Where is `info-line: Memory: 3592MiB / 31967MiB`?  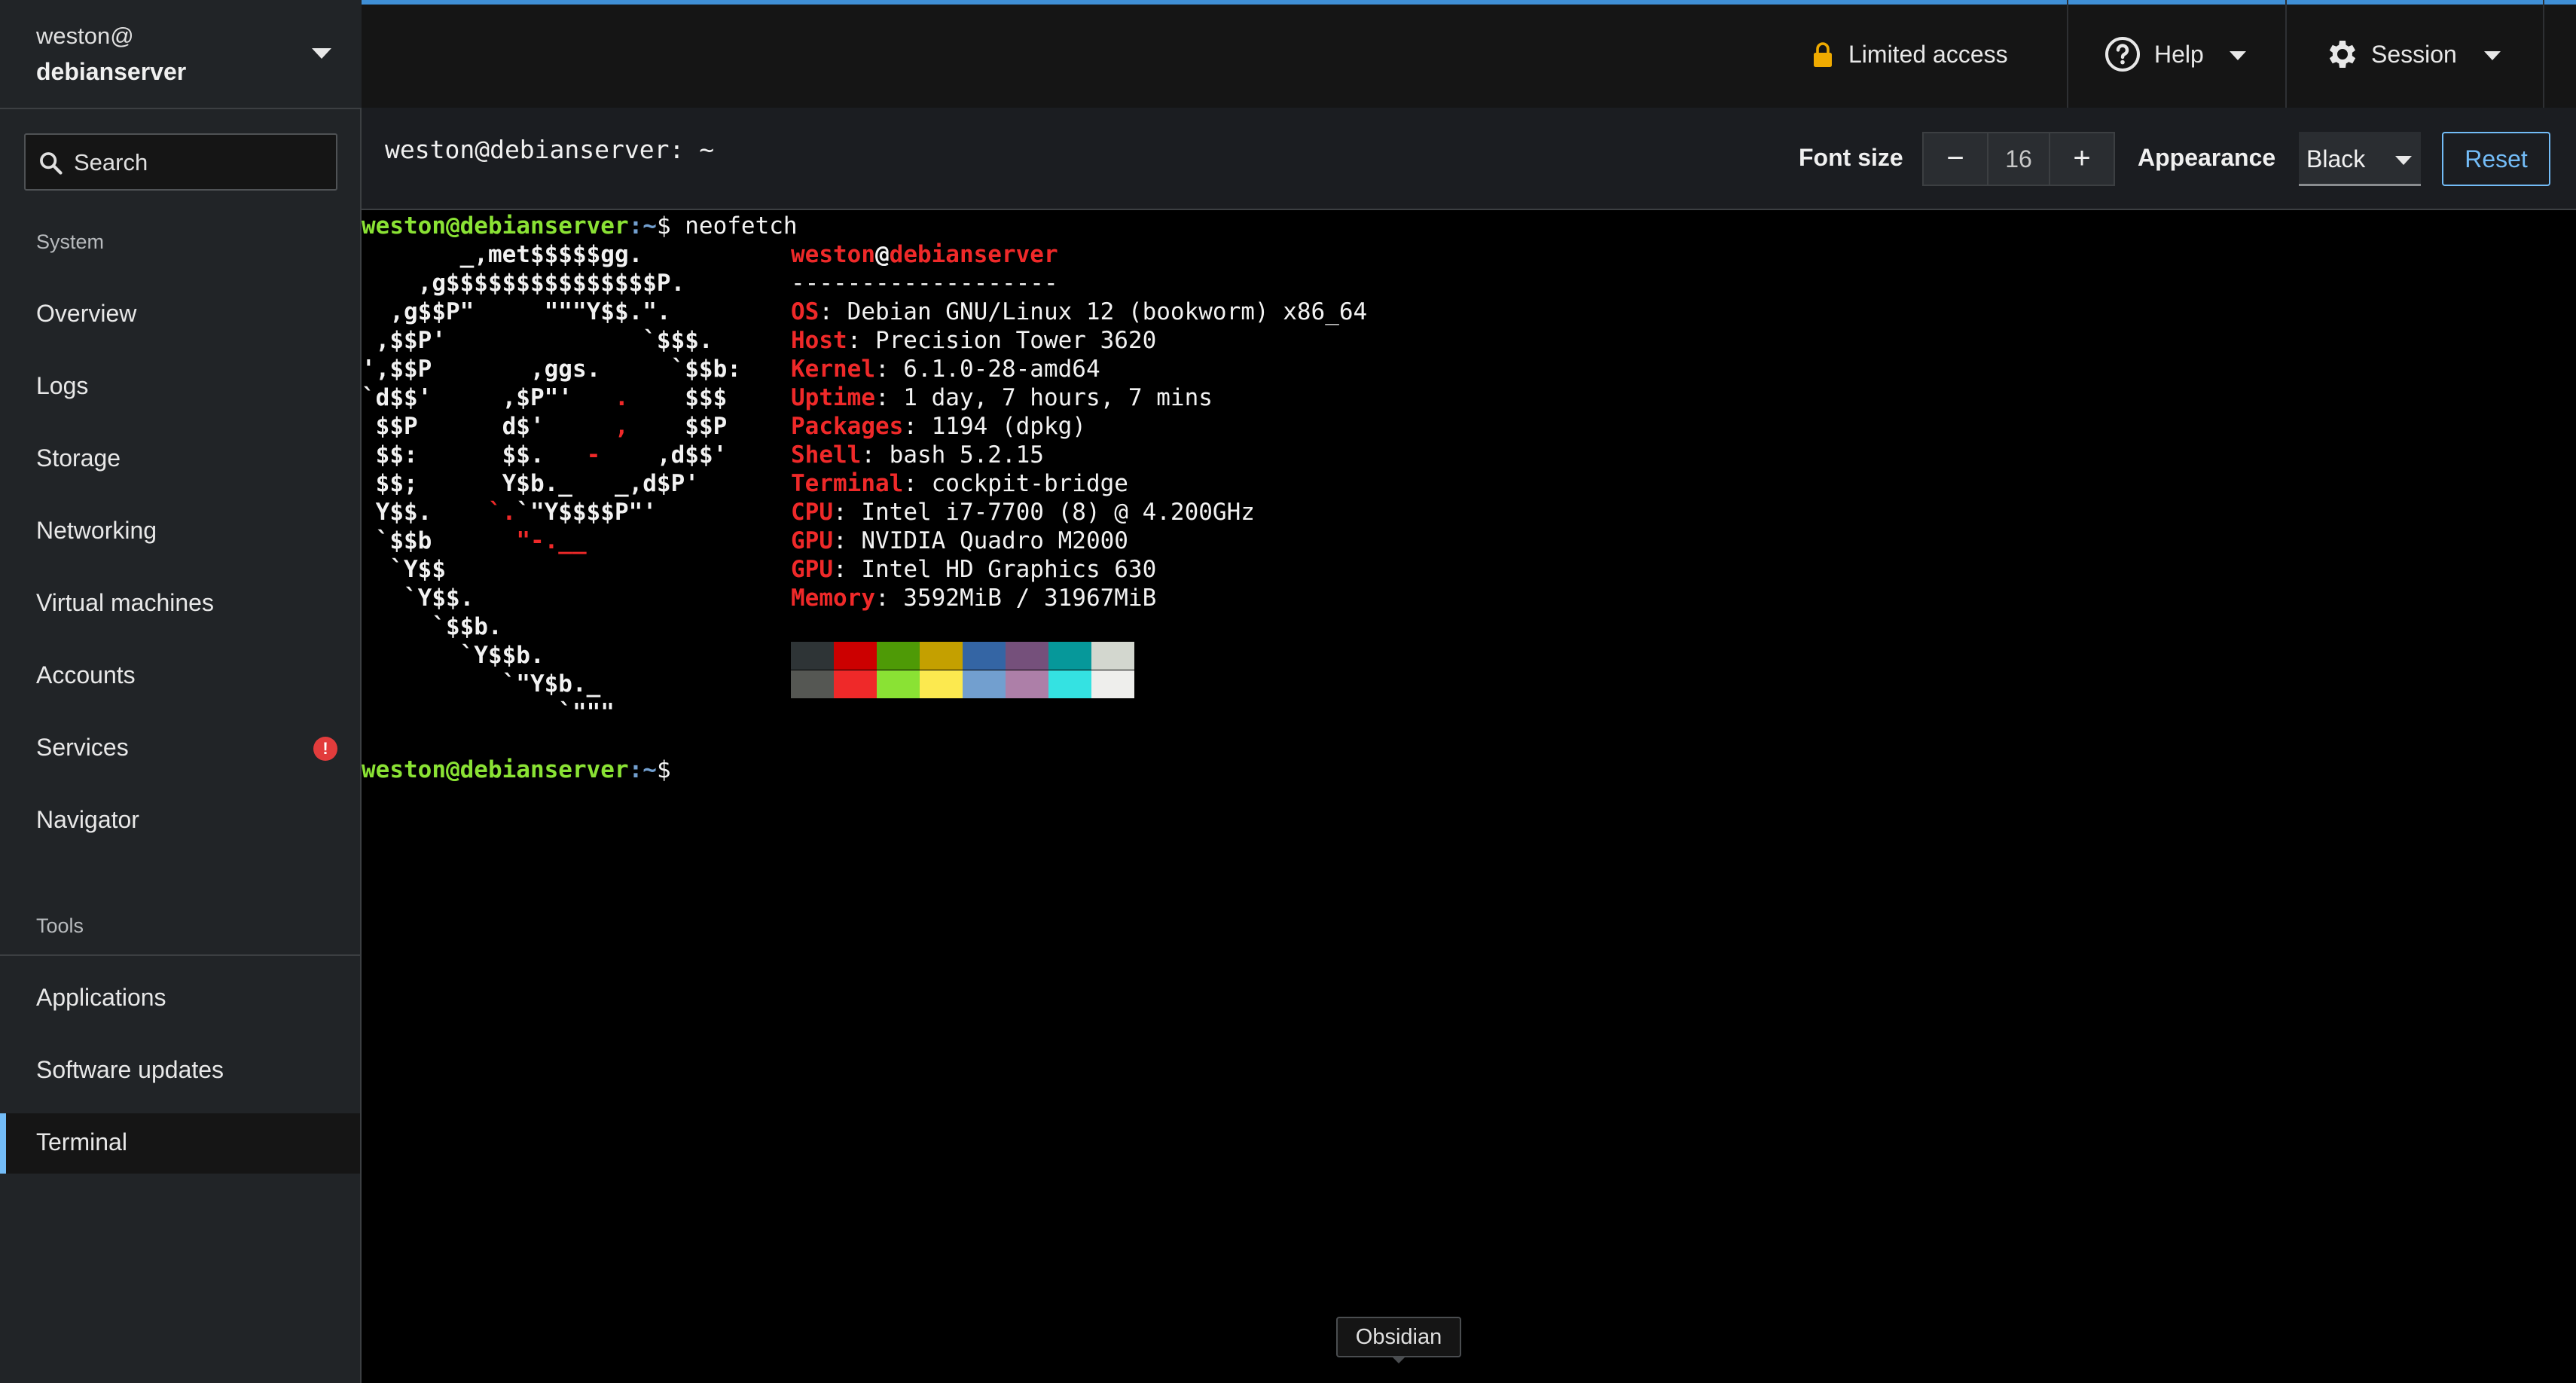 info-line: Memory: 3592MiB / 31967MiB is located at coordinates (974, 598).